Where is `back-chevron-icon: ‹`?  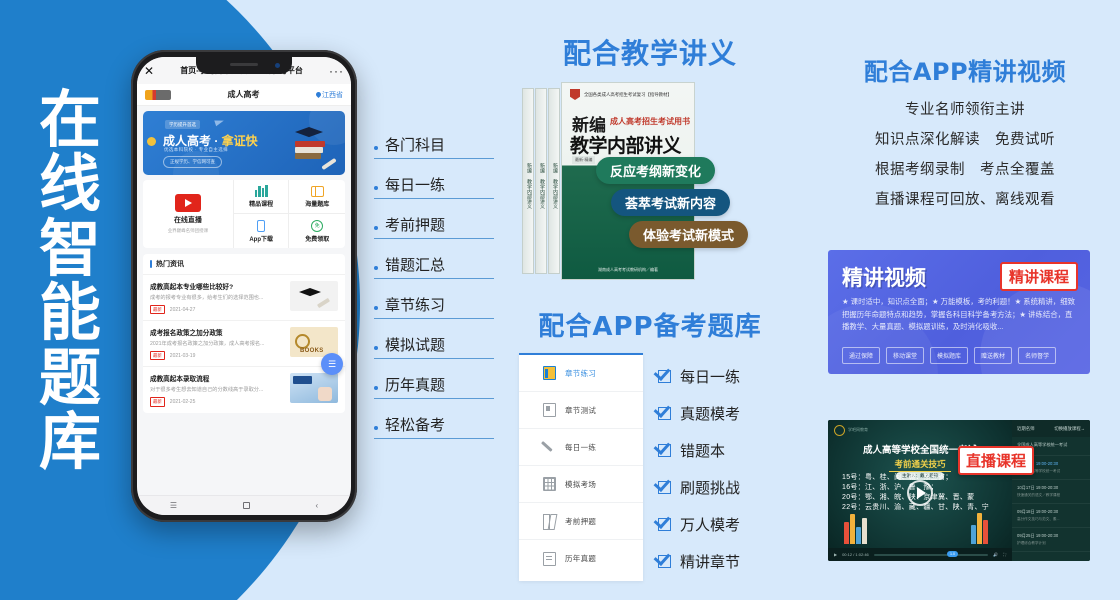 back-chevron-icon: ‹ is located at coordinates (316, 505).